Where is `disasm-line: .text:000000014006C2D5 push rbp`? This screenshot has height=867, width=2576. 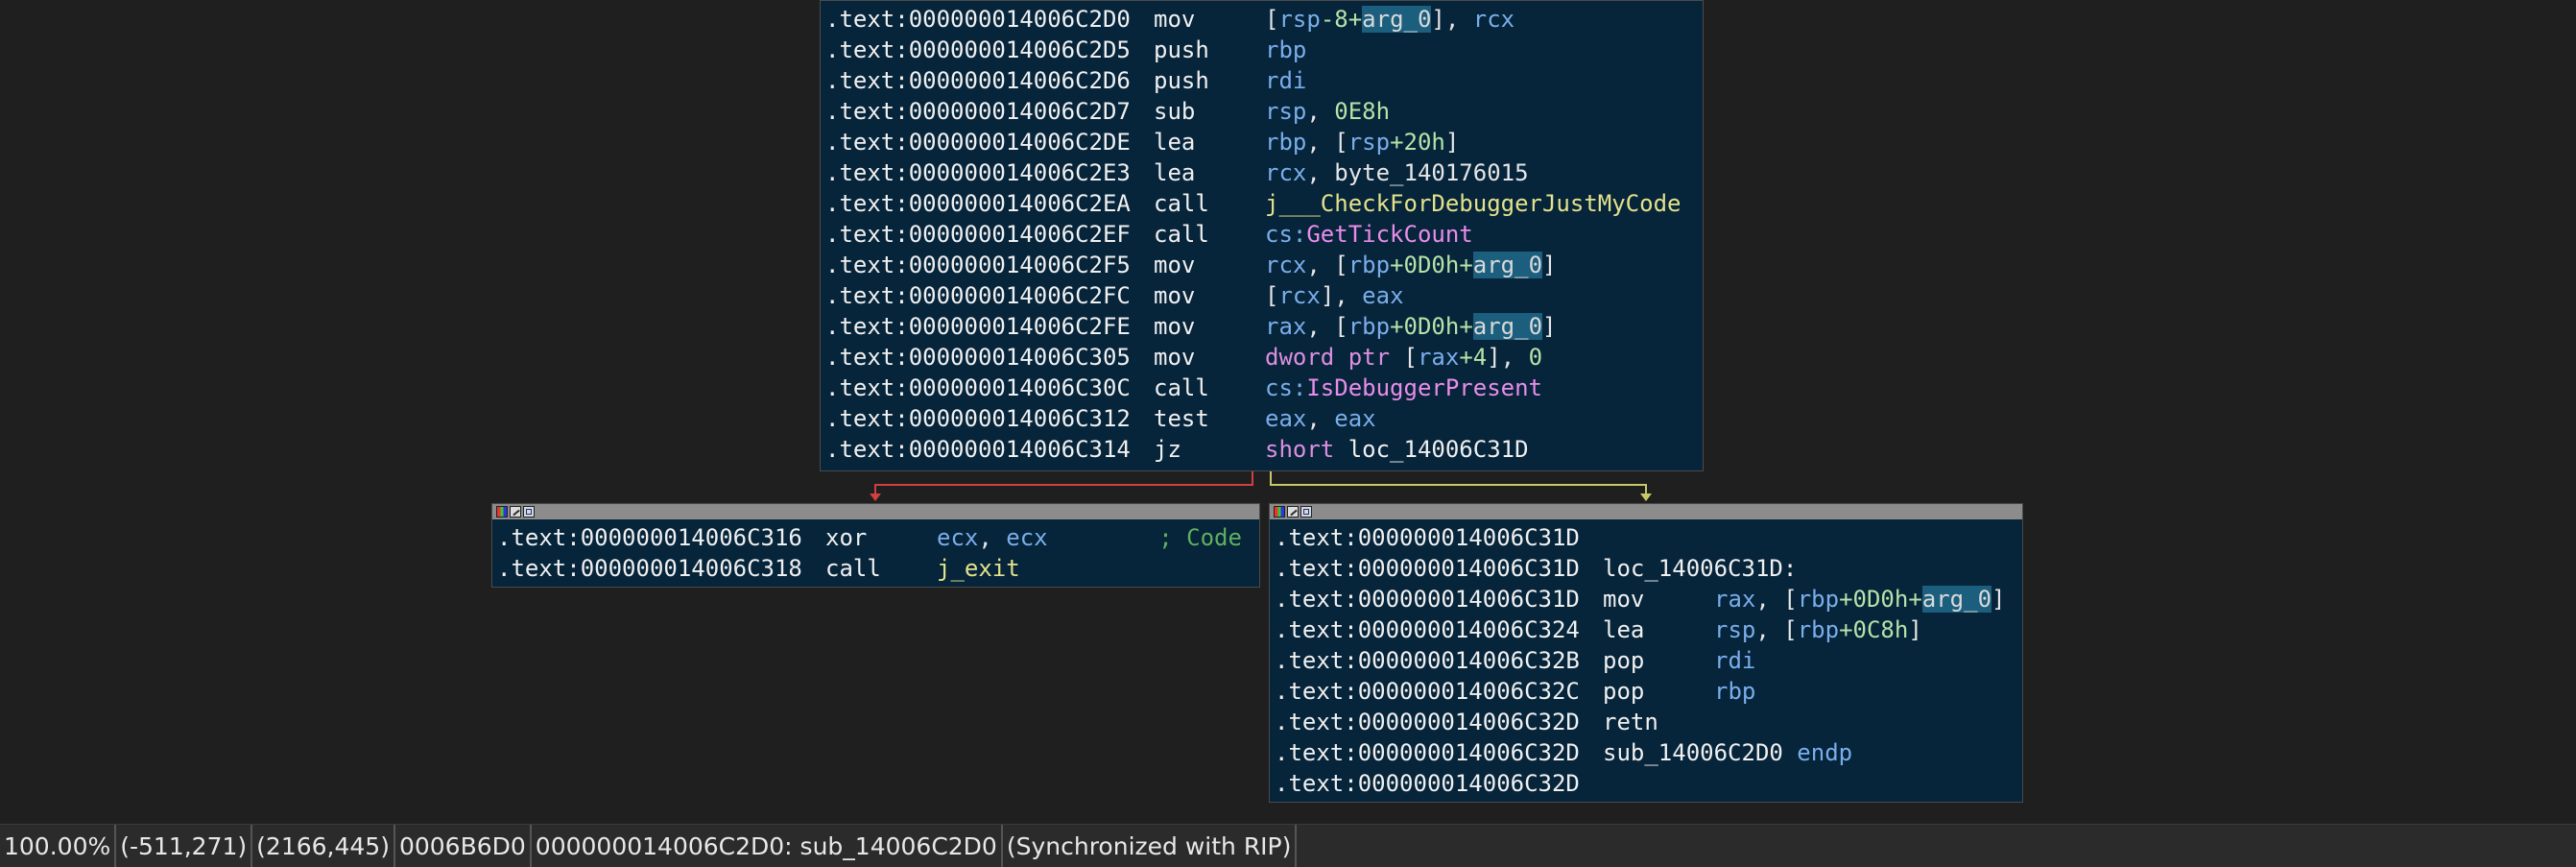 disasm-line: .text:000000014006C2D5 push rbp is located at coordinates (1264, 50).